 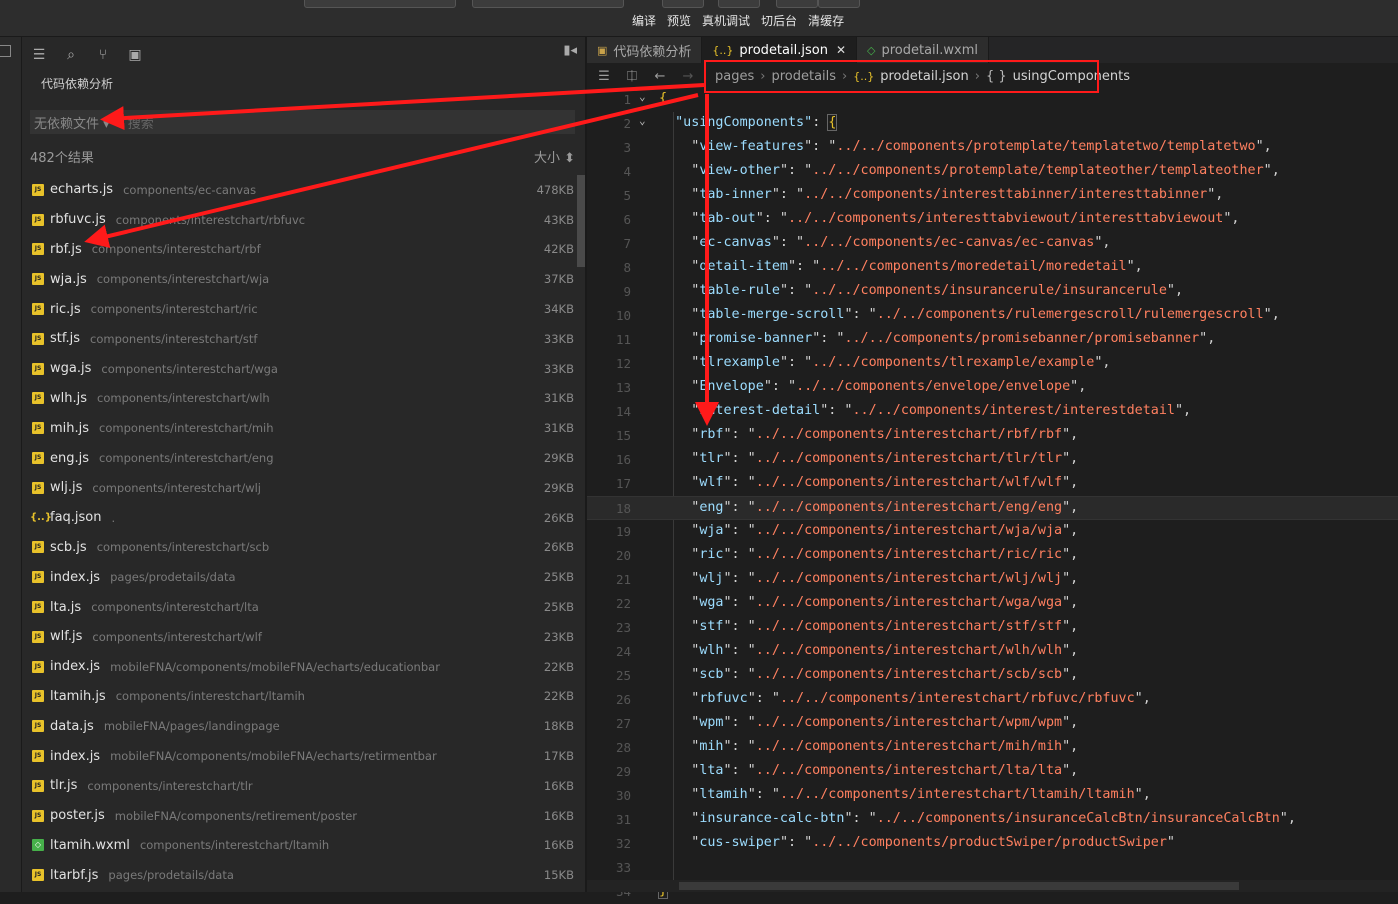 What do you see at coordinates (299, 577) in the screenshot?
I see `file-list-item: JS index.js pages/prodetails/data 25KB` at bounding box center [299, 577].